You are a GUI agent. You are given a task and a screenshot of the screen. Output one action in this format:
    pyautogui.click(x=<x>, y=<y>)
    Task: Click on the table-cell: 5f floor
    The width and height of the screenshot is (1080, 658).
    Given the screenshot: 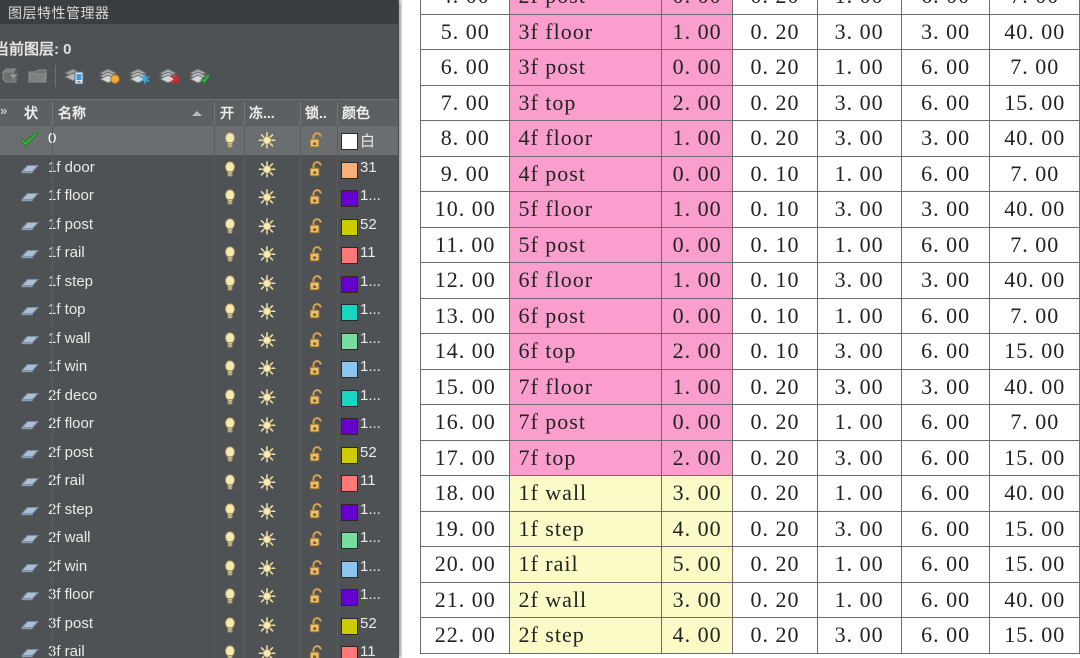 What is the action you would take?
    pyautogui.click(x=585, y=209)
    